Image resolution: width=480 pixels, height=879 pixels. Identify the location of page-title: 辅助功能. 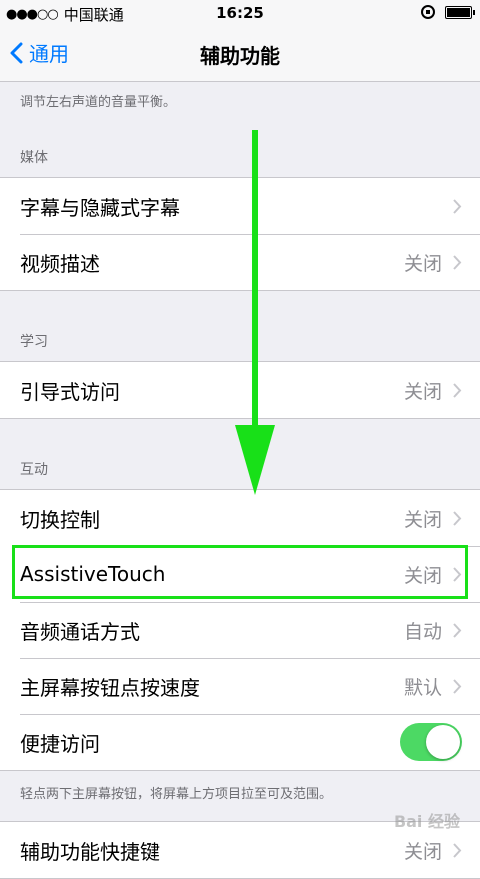
(240, 56).